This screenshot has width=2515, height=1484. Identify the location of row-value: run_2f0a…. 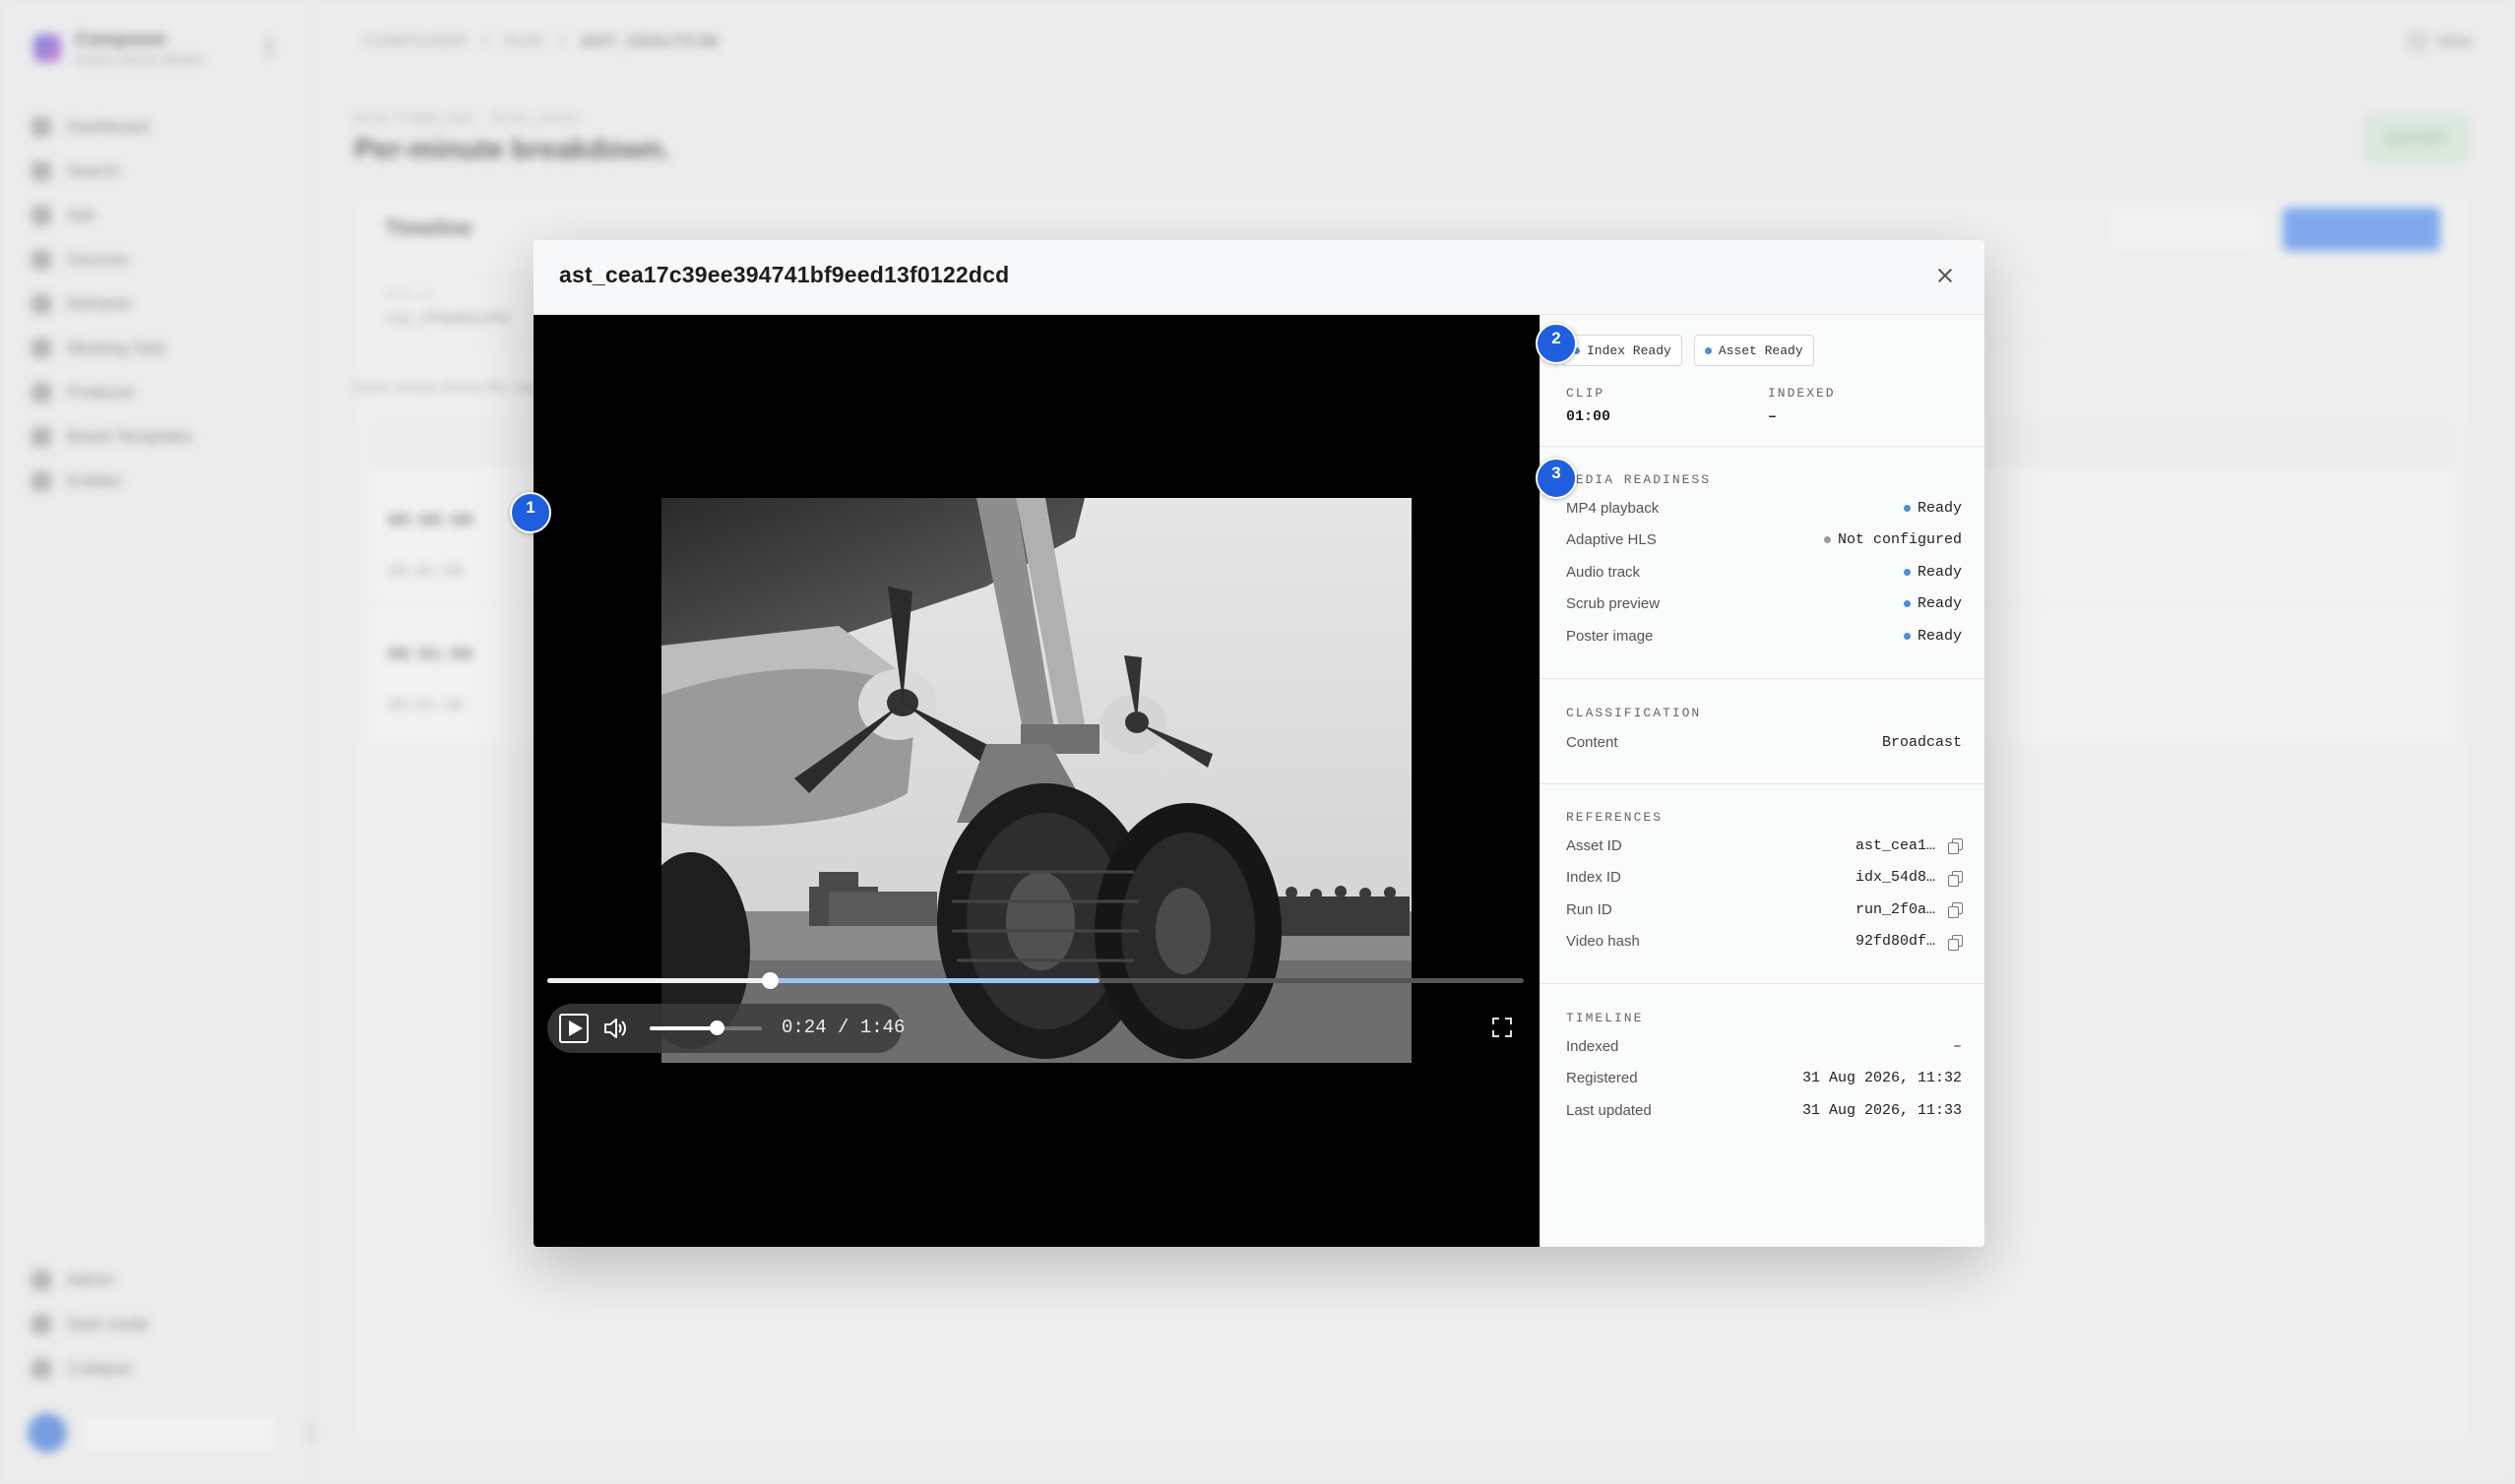
(1895, 909).